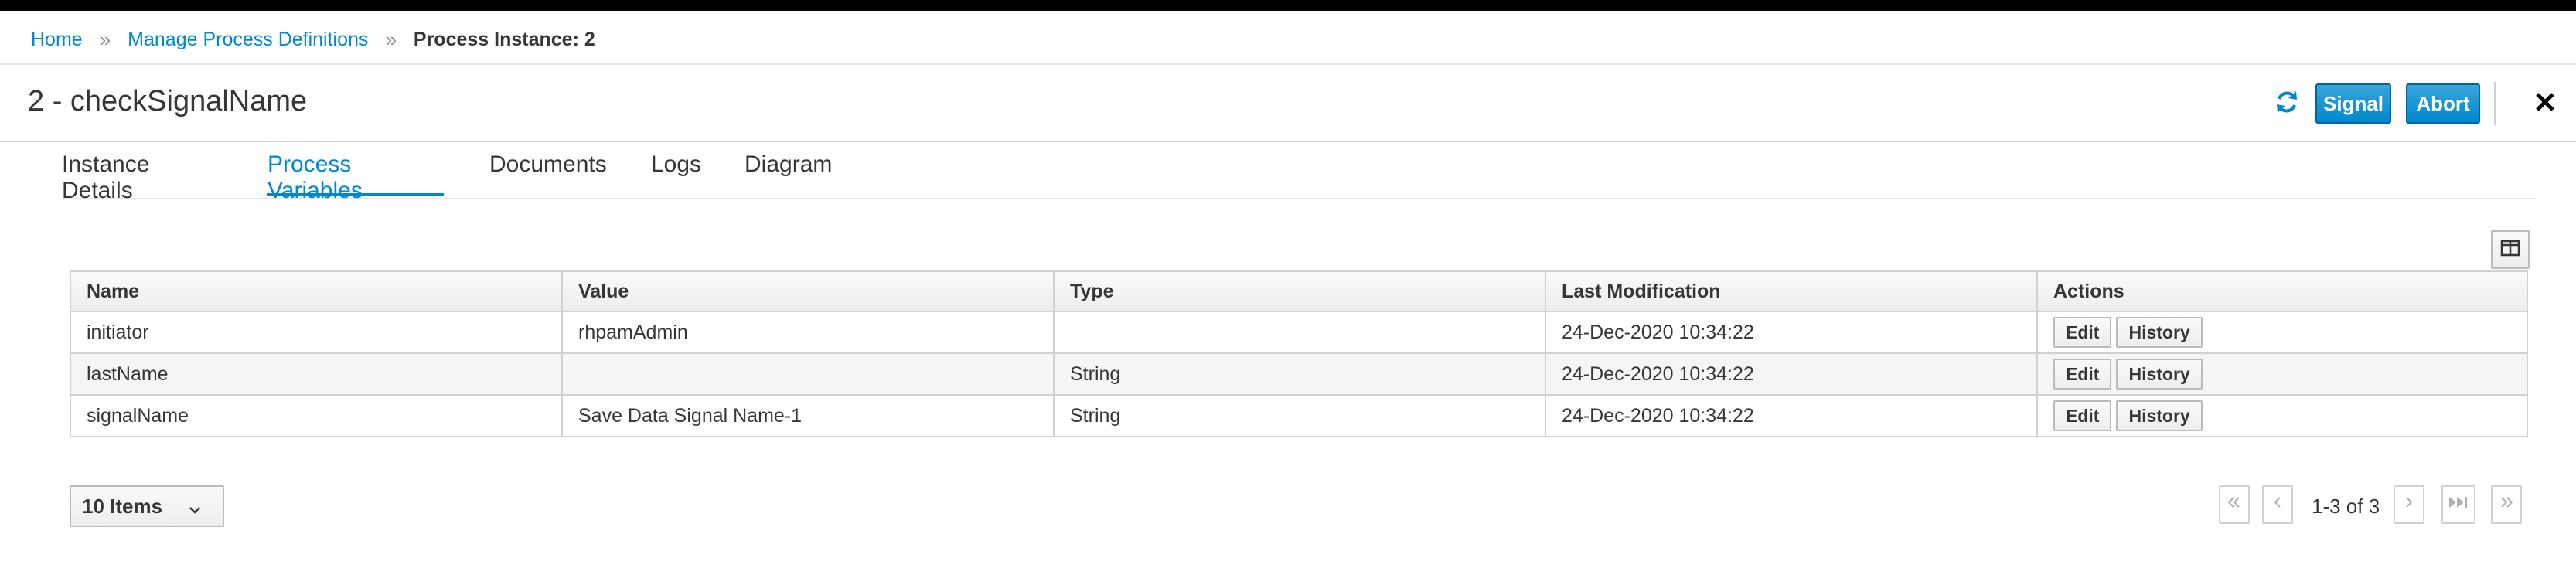  What do you see at coordinates (316, 332) in the screenshot?
I see `cell-name: initiator` at bounding box center [316, 332].